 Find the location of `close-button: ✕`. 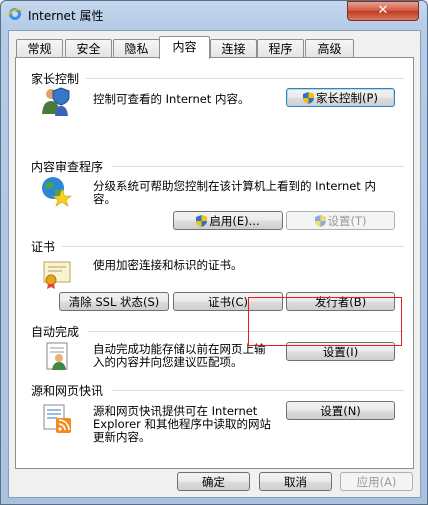

close-button: ✕ is located at coordinates (383, 11).